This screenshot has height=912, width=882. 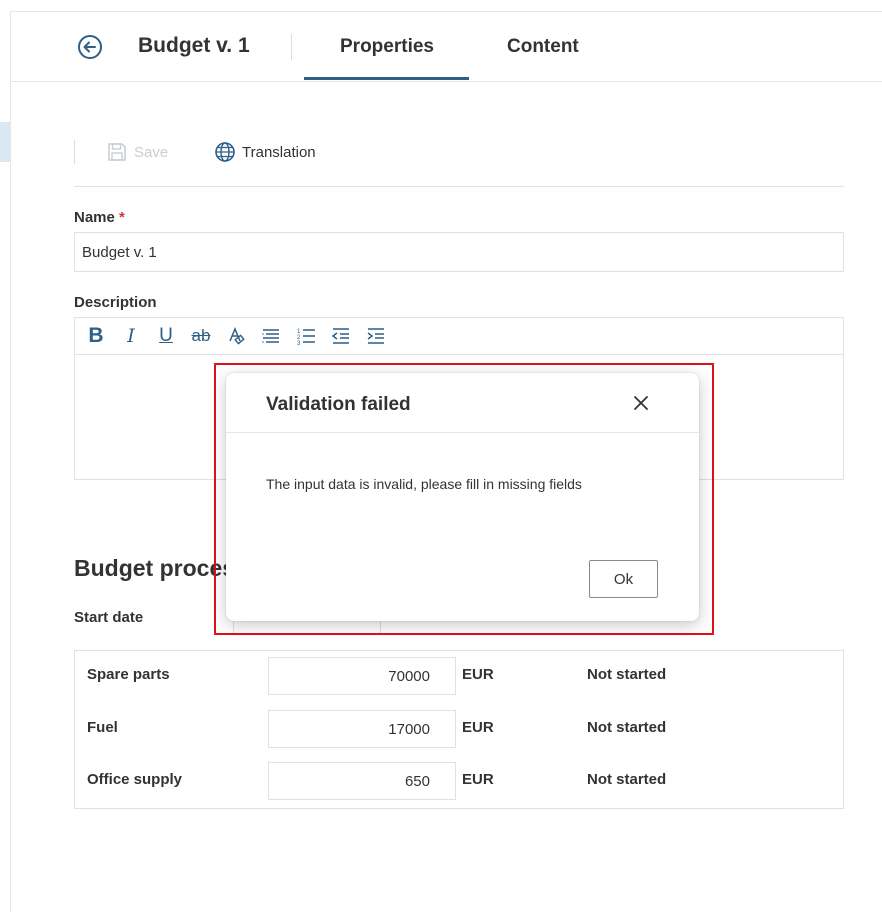 I want to click on clear-format-icon, so click(x=236, y=336).